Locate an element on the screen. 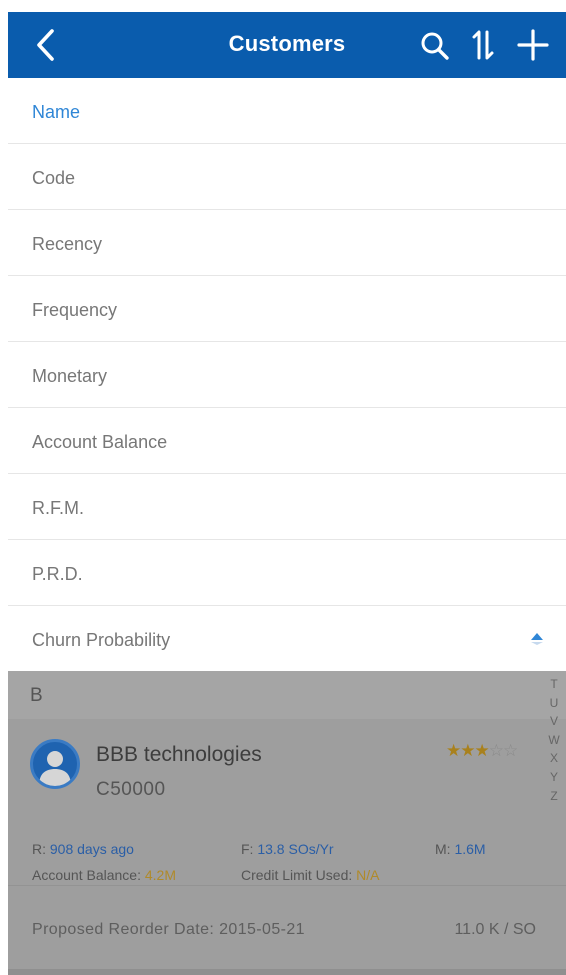 This screenshot has width=566, height=975. reorder-date: 2015-05-21 is located at coordinates (262, 929).